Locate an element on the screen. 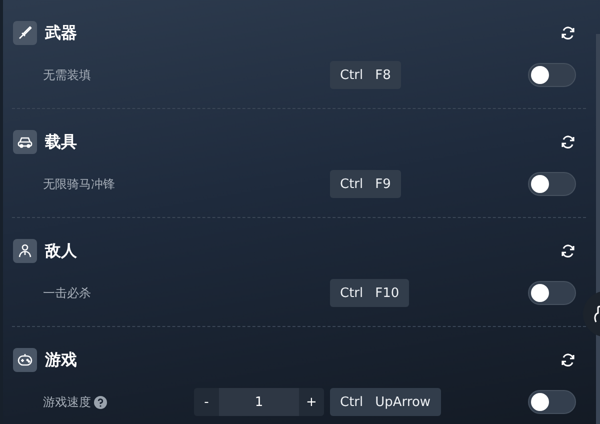  value-field: 1 is located at coordinates (259, 402).